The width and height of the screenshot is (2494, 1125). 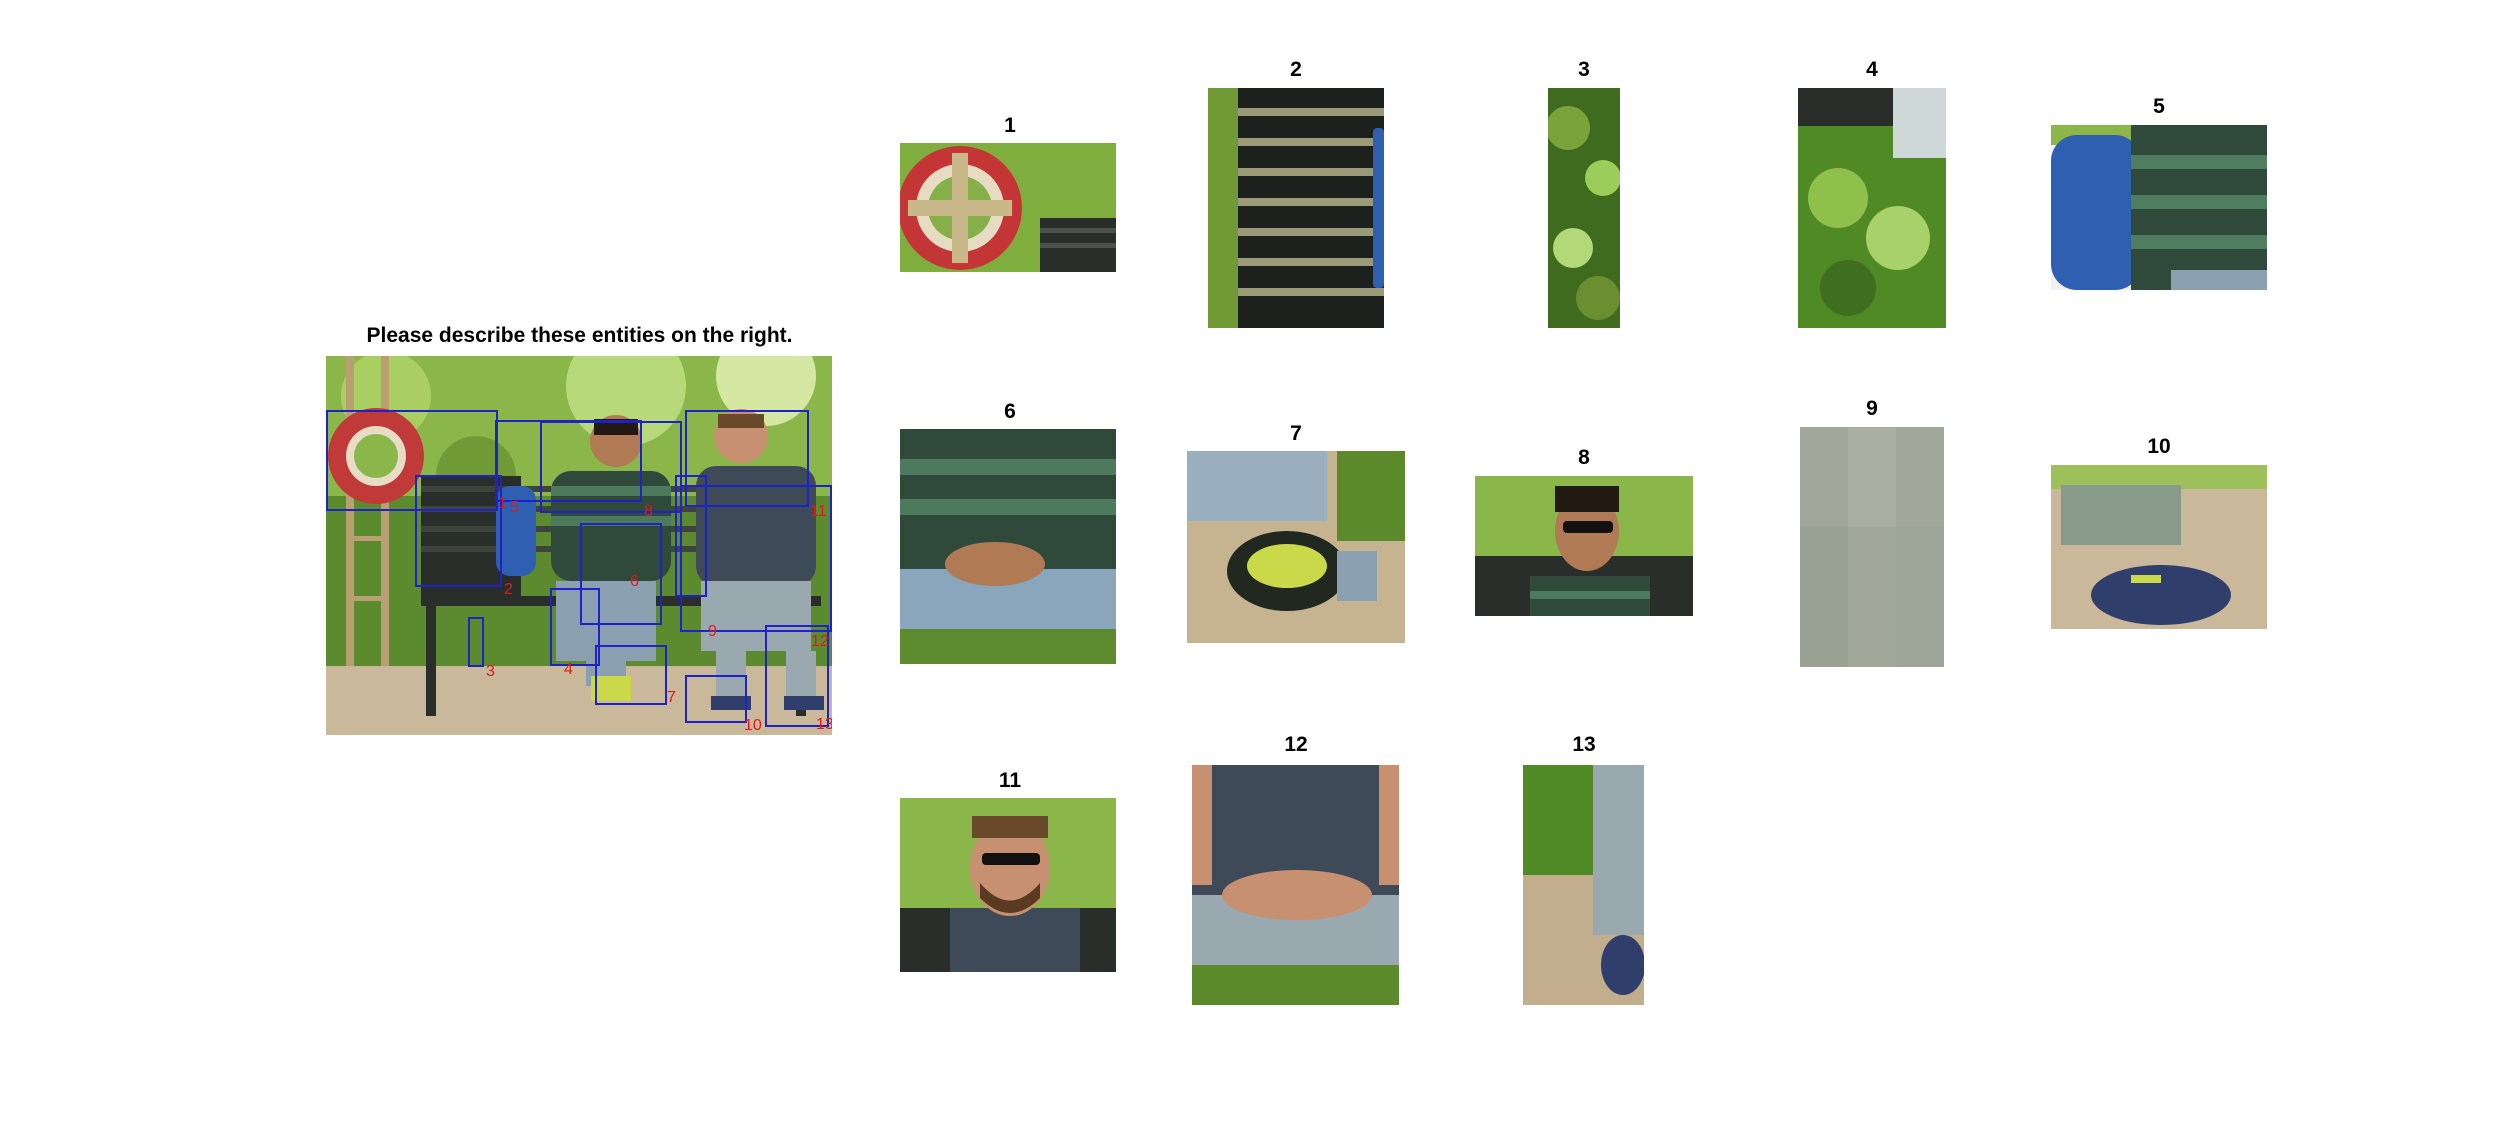 I want to click on box-label-11: 11, so click(x=818, y=511).